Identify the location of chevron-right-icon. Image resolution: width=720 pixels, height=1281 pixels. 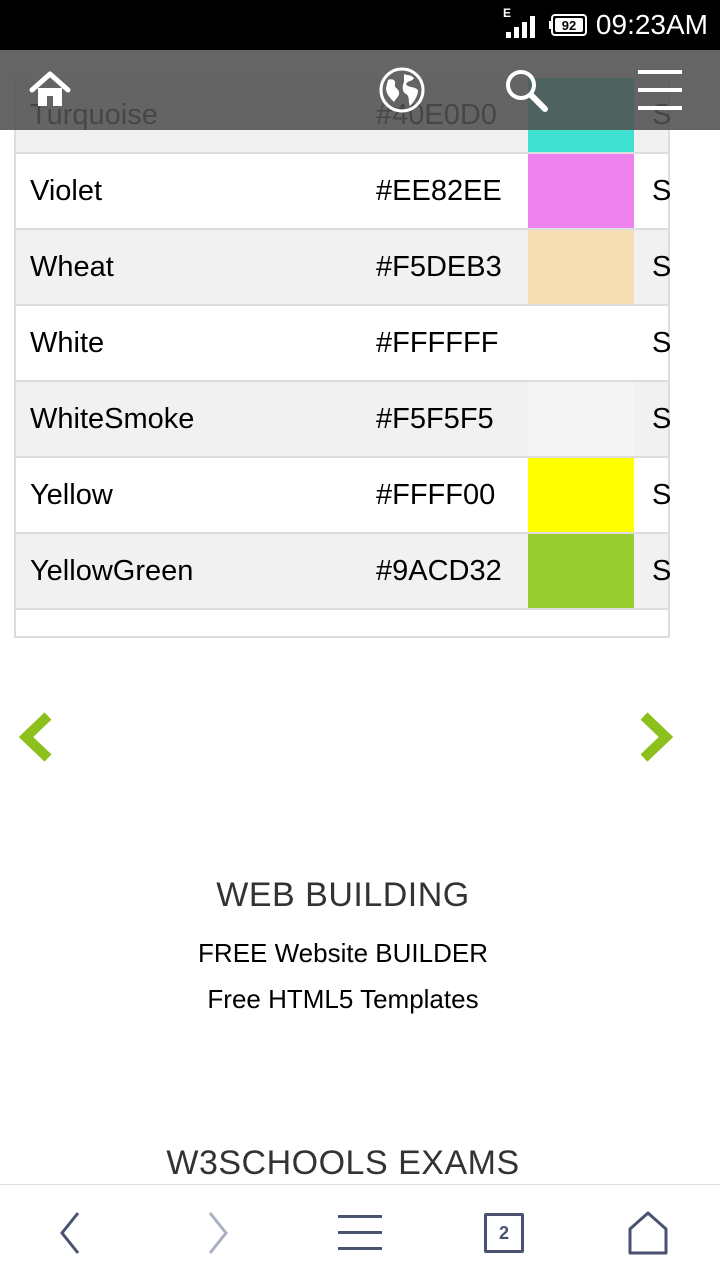
(654, 737).